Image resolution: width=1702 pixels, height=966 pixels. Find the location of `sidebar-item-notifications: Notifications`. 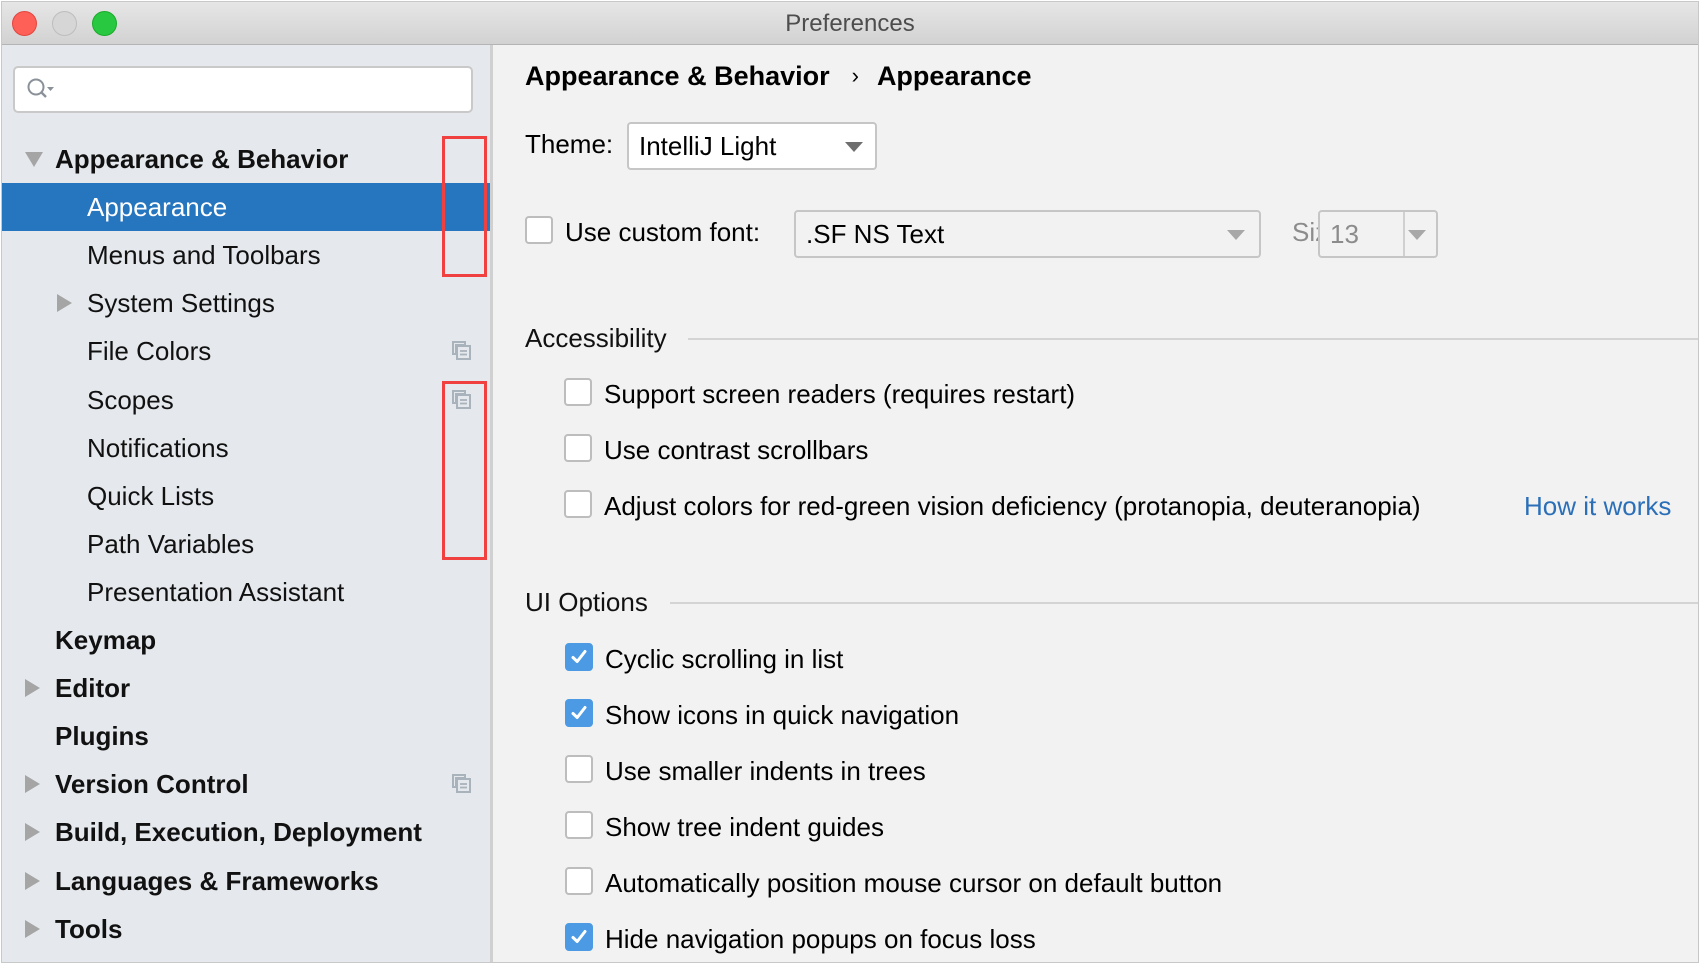

sidebar-item-notifications: Notifications is located at coordinates (246, 448).